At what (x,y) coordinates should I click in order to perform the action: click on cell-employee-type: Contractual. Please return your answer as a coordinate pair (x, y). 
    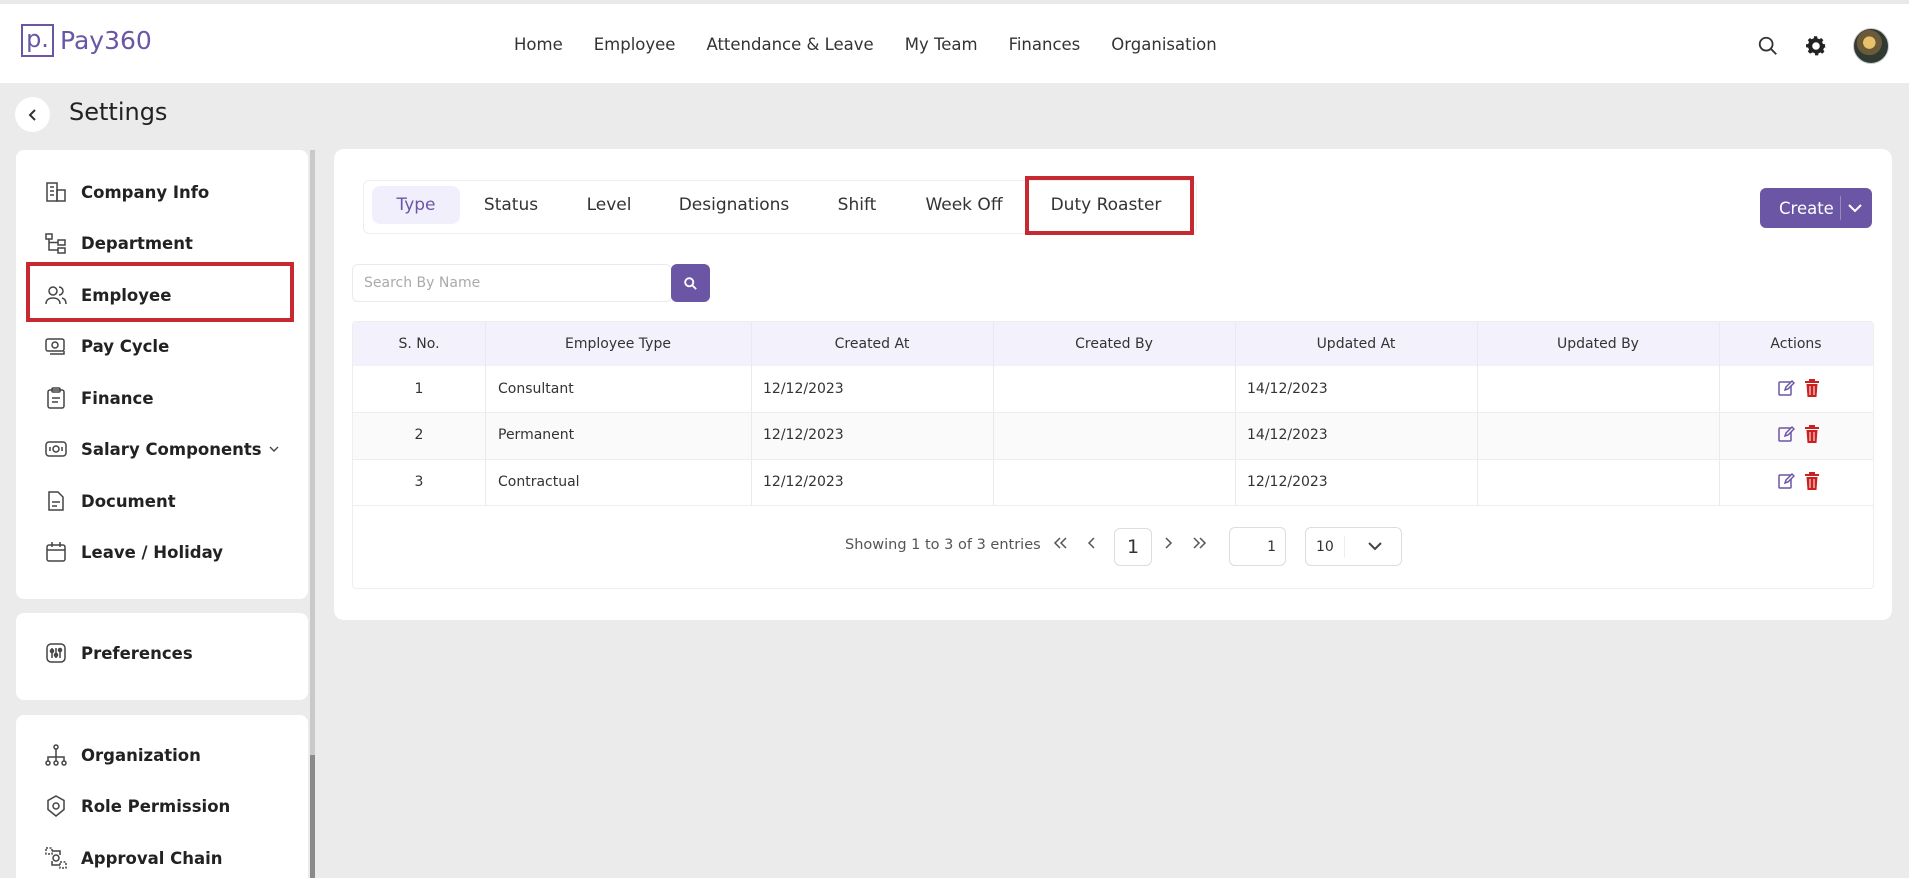
    Looking at the image, I should click on (539, 482).